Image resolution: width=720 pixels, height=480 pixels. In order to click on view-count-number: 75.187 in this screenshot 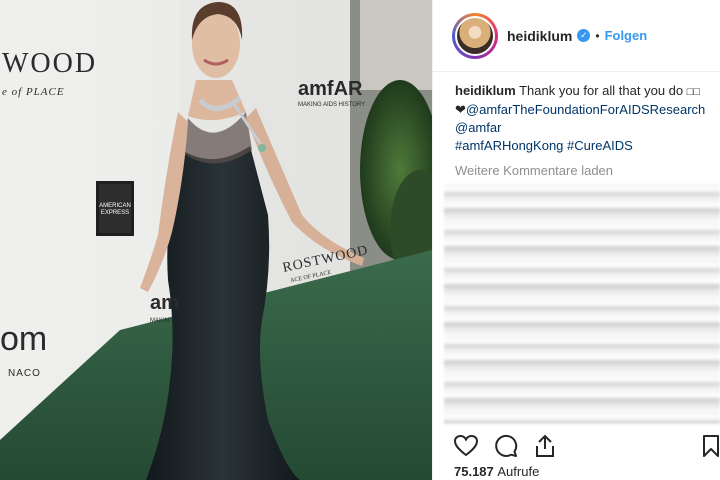, I will do `click(474, 471)`.